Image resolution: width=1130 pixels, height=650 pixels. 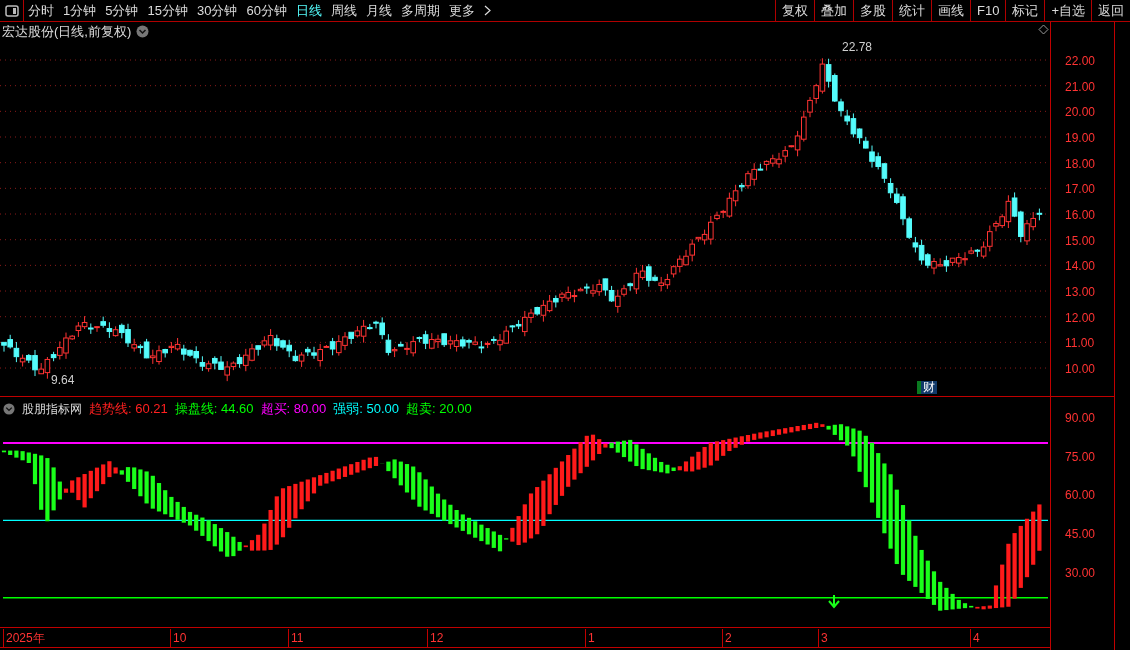 What do you see at coordinates (1080, 573) in the screenshot?
I see `indicator-axis-label: 30.00` at bounding box center [1080, 573].